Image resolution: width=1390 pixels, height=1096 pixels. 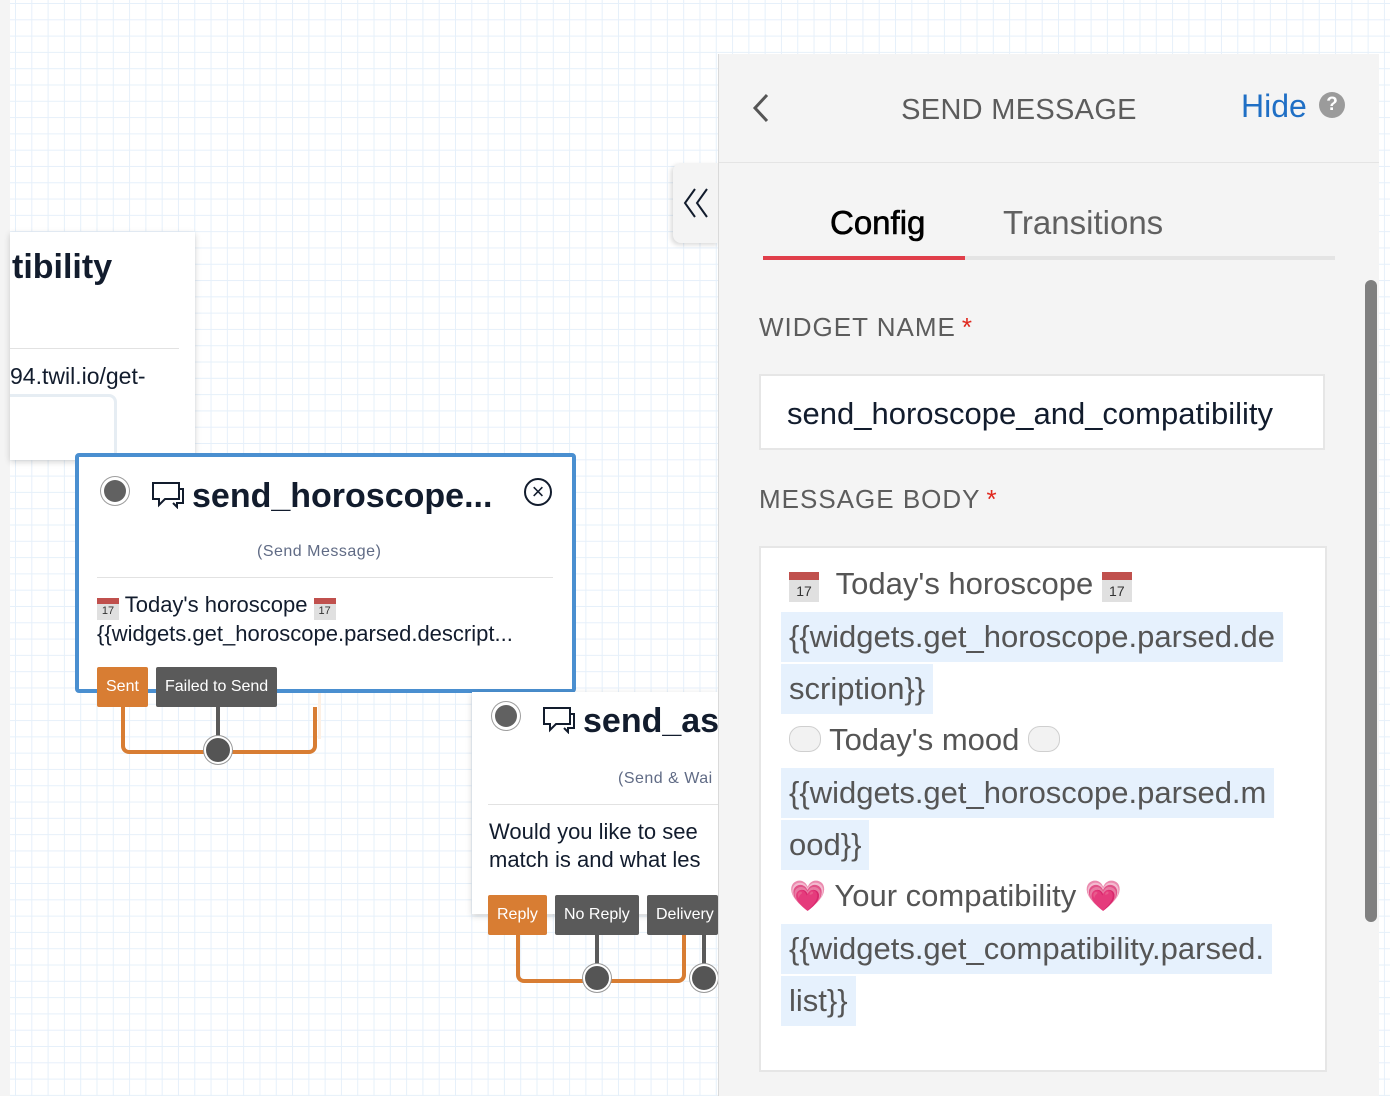 What do you see at coordinates (665, 778) in the screenshot?
I see `widget-type-label: (Send & Wai` at bounding box center [665, 778].